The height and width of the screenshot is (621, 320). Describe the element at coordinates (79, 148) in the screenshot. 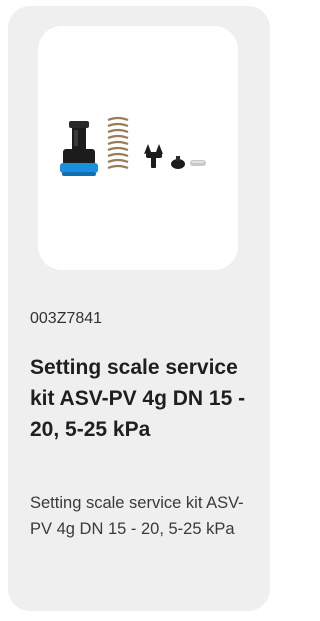

I see `setting-head-part-icon` at that location.